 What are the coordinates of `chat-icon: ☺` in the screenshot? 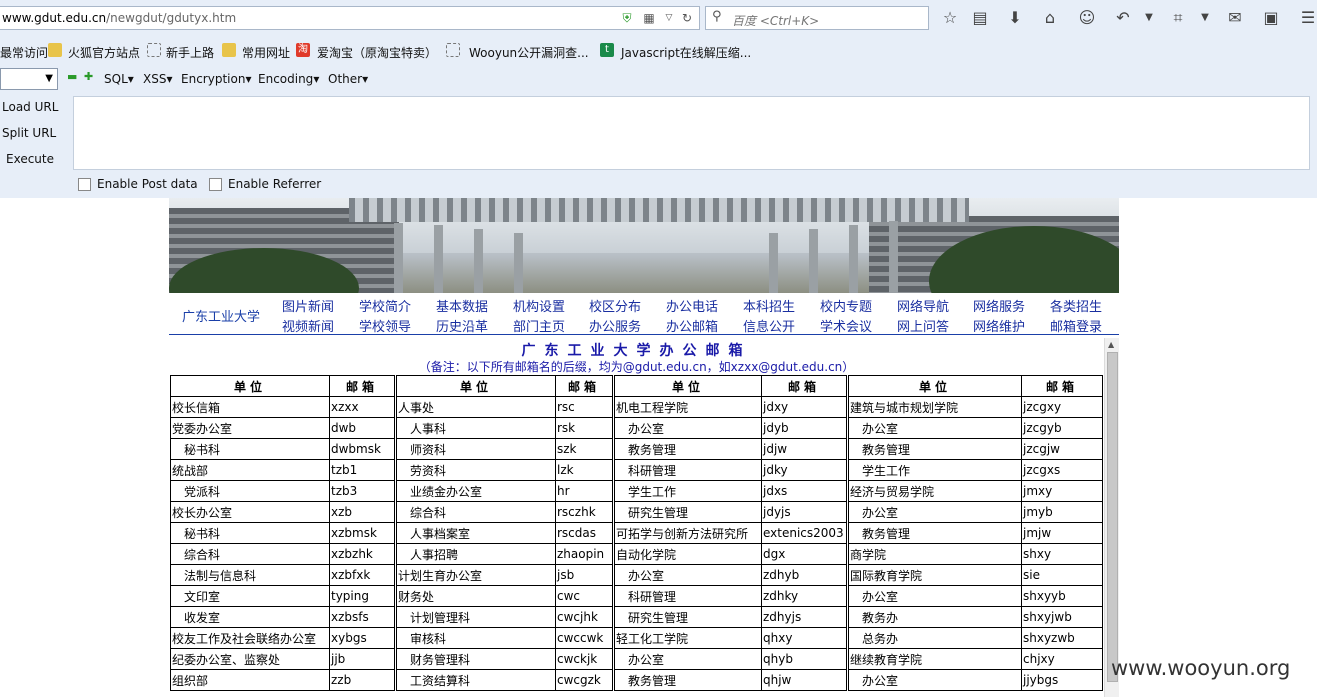 It's located at (1087, 18).